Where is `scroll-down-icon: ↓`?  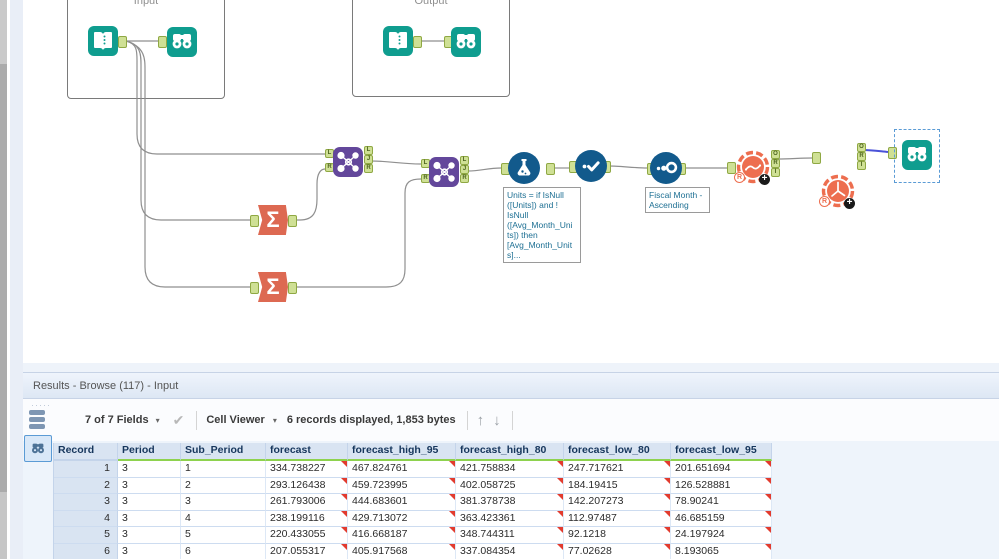 scroll-down-icon: ↓ is located at coordinates (497, 420).